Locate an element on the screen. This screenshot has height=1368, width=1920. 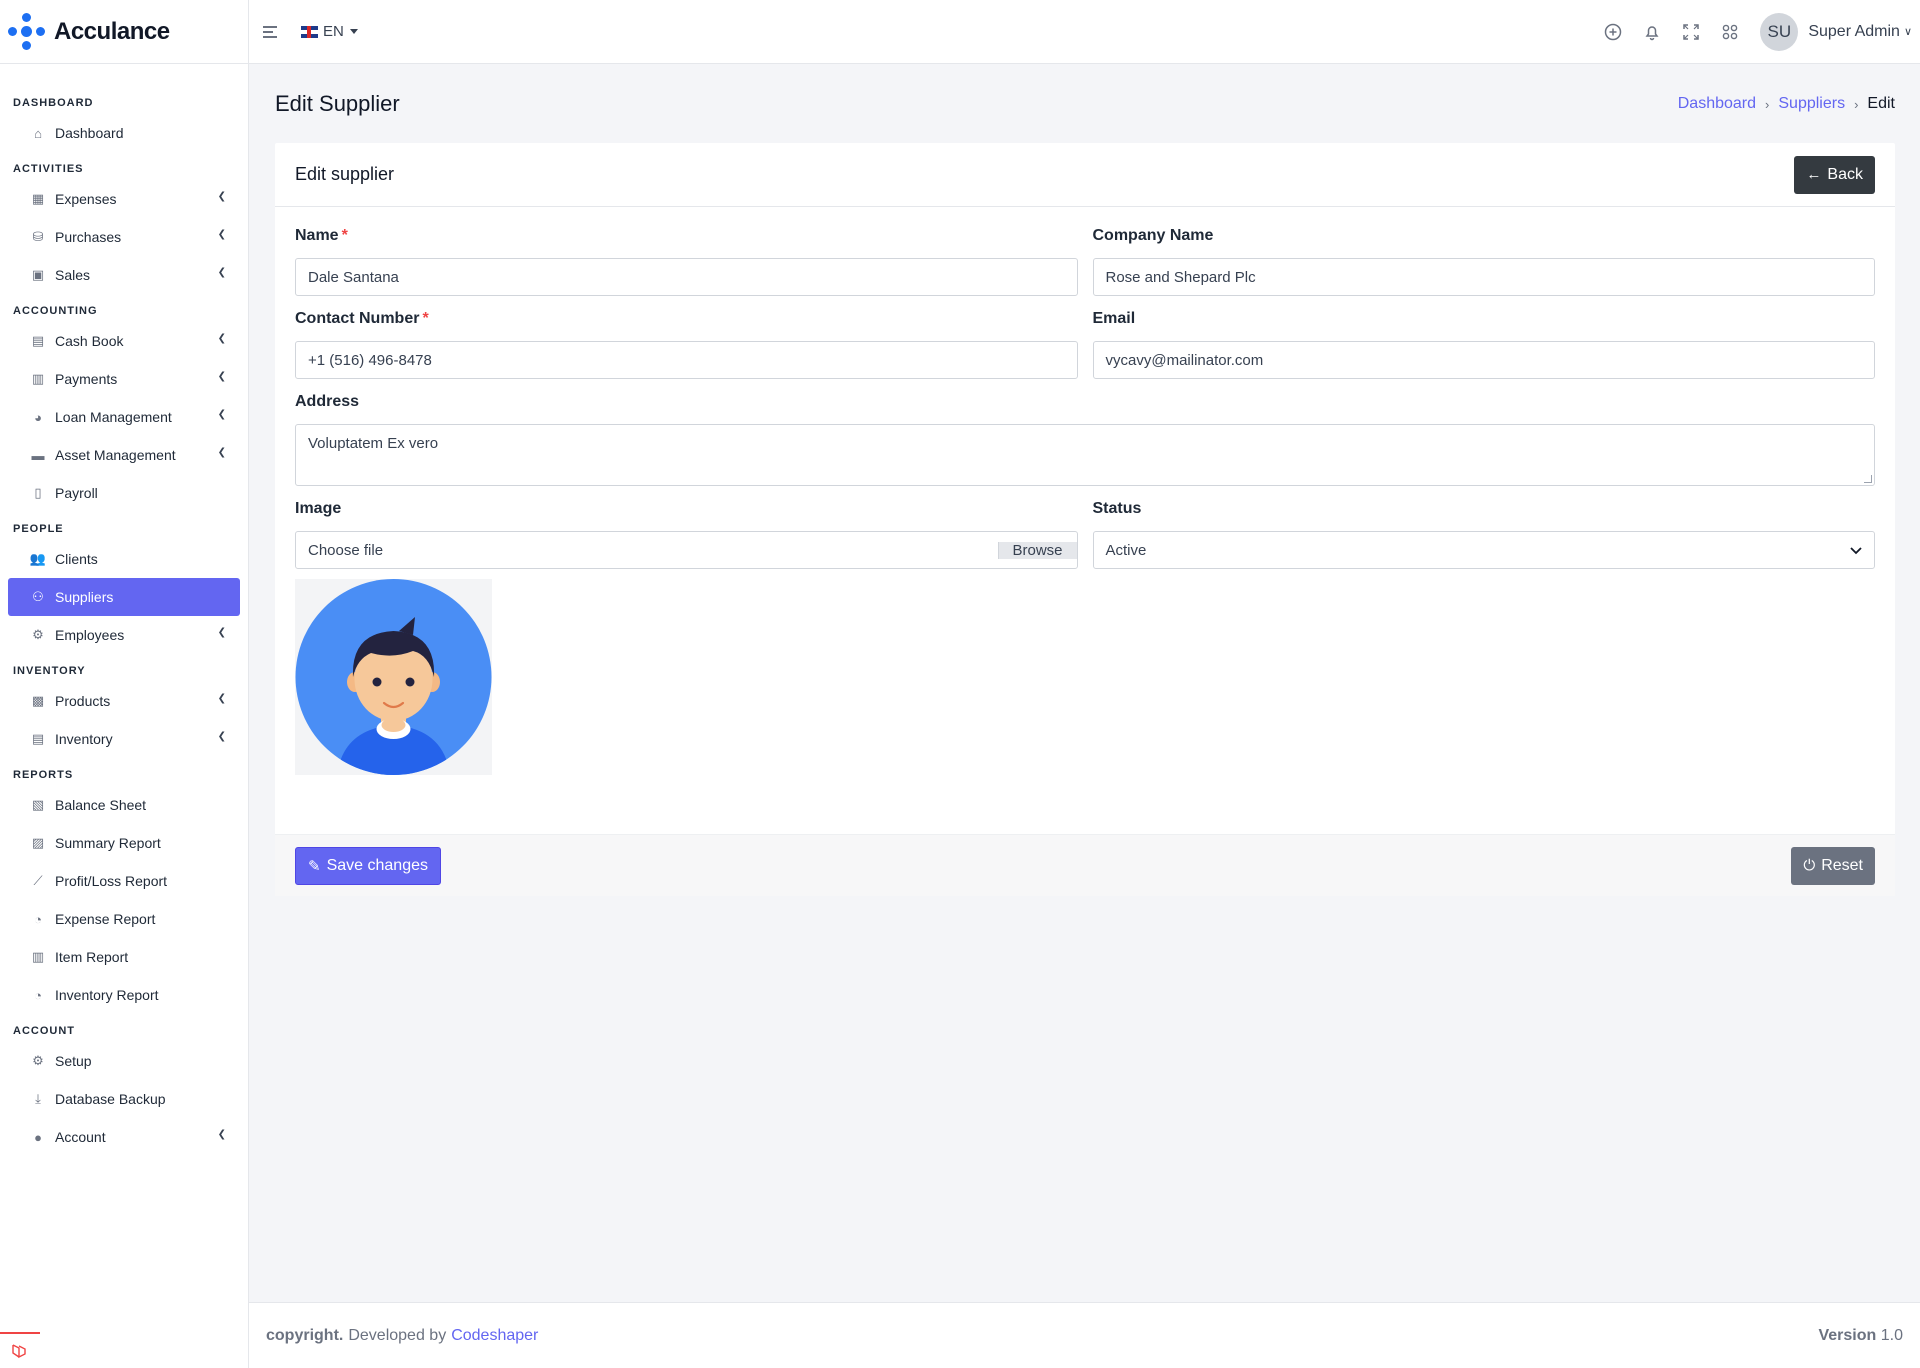
name-input: Dale Santana is located at coordinates (686, 277).